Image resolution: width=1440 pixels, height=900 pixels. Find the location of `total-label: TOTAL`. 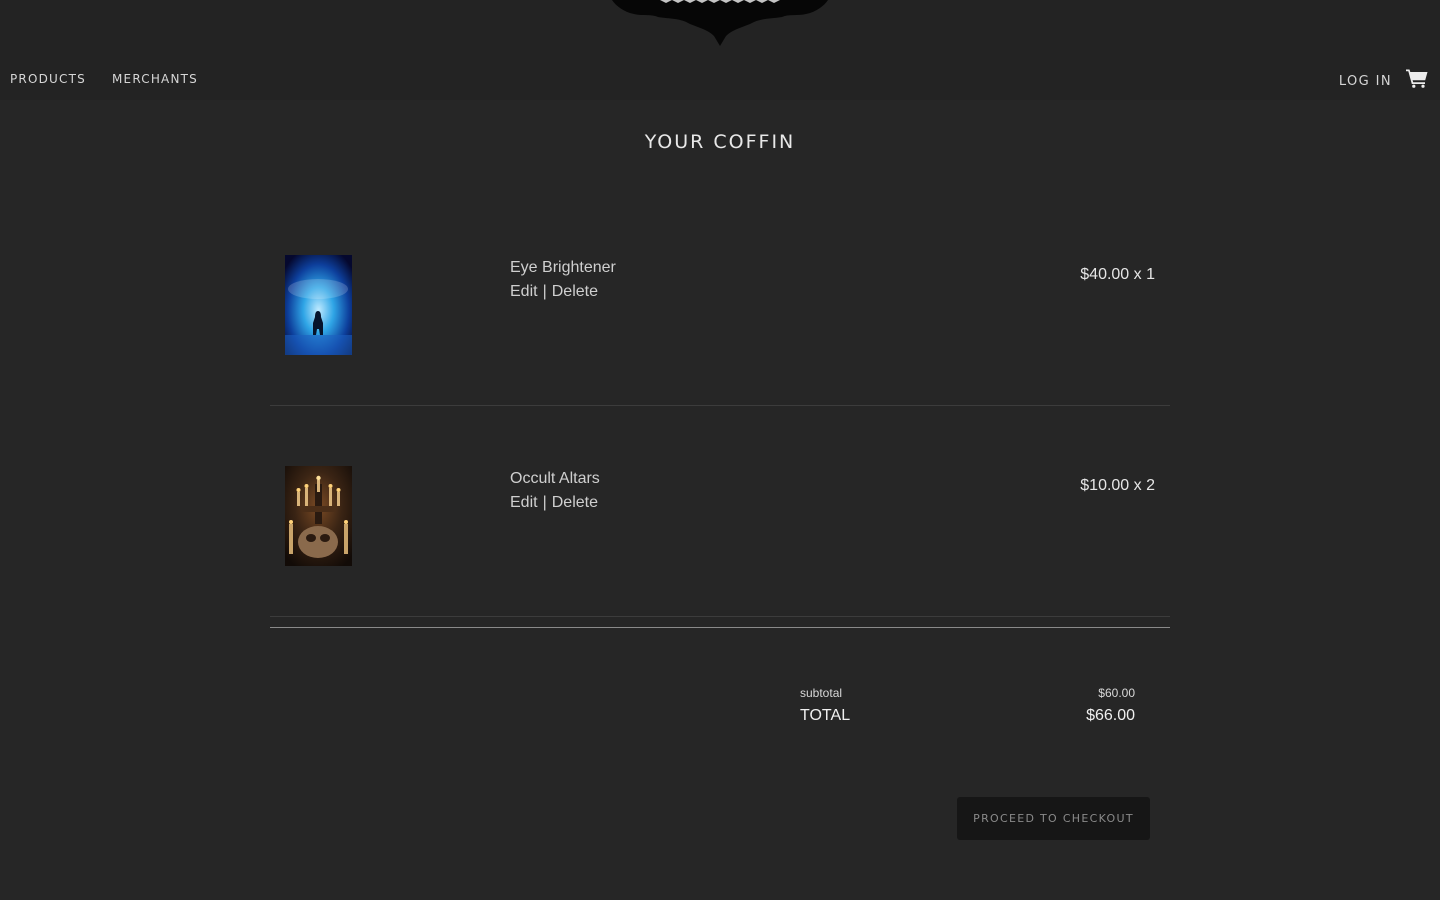

total-label: TOTAL is located at coordinates (825, 715).